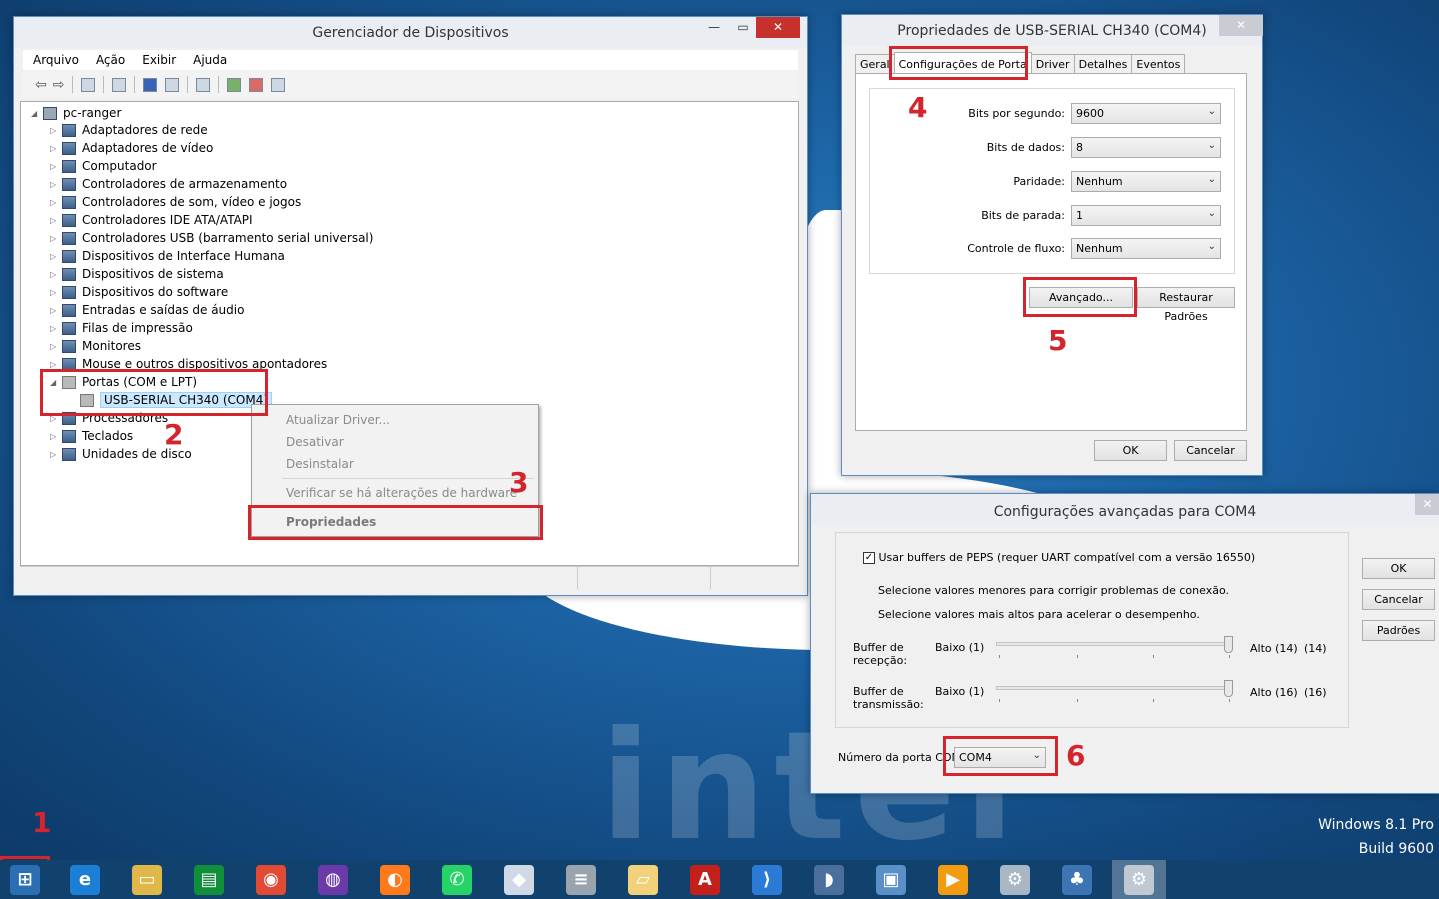 The height and width of the screenshot is (899, 1439). I want to click on tab-driver: Driver, so click(1052, 64).